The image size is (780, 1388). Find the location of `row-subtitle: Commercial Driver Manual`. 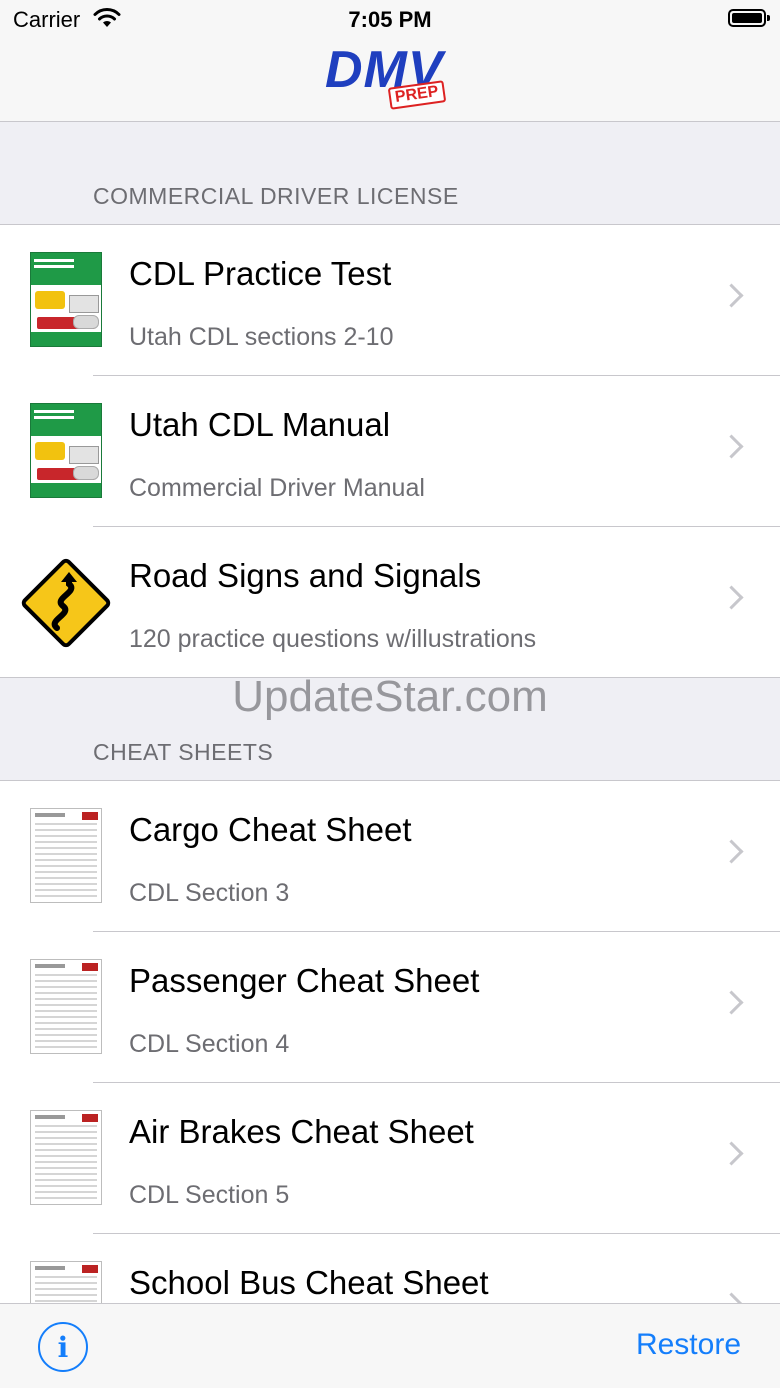

row-subtitle: Commercial Driver Manual is located at coordinates (277, 488).